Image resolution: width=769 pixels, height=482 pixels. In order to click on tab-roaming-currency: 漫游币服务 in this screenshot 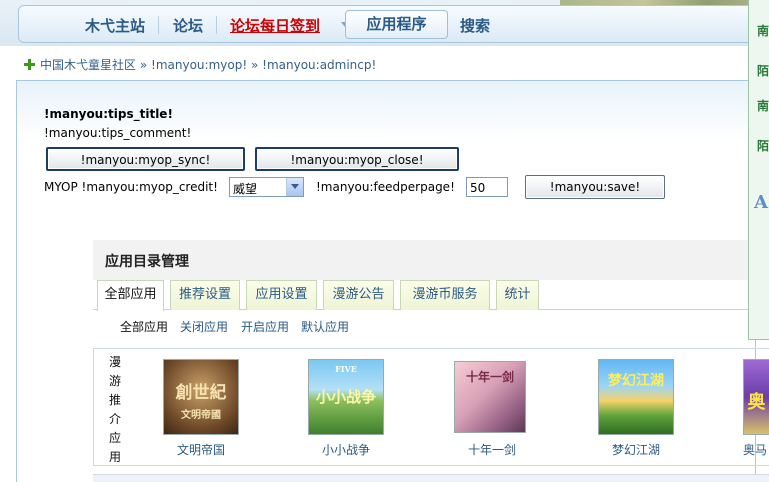, I will do `click(445, 295)`.